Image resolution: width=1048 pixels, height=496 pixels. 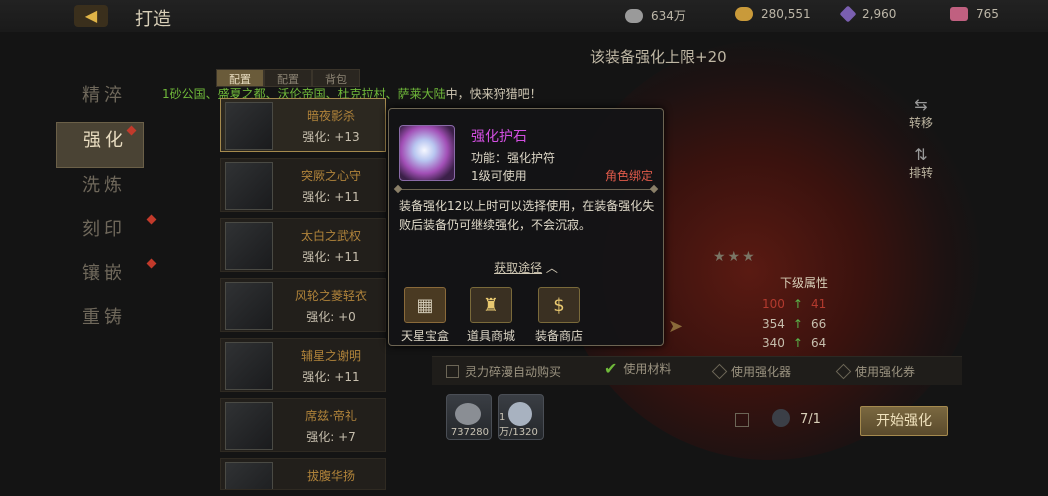 What do you see at coordinates (786, 14) in the screenshot?
I see `resource-value: 280,551` at bounding box center [786, 14].